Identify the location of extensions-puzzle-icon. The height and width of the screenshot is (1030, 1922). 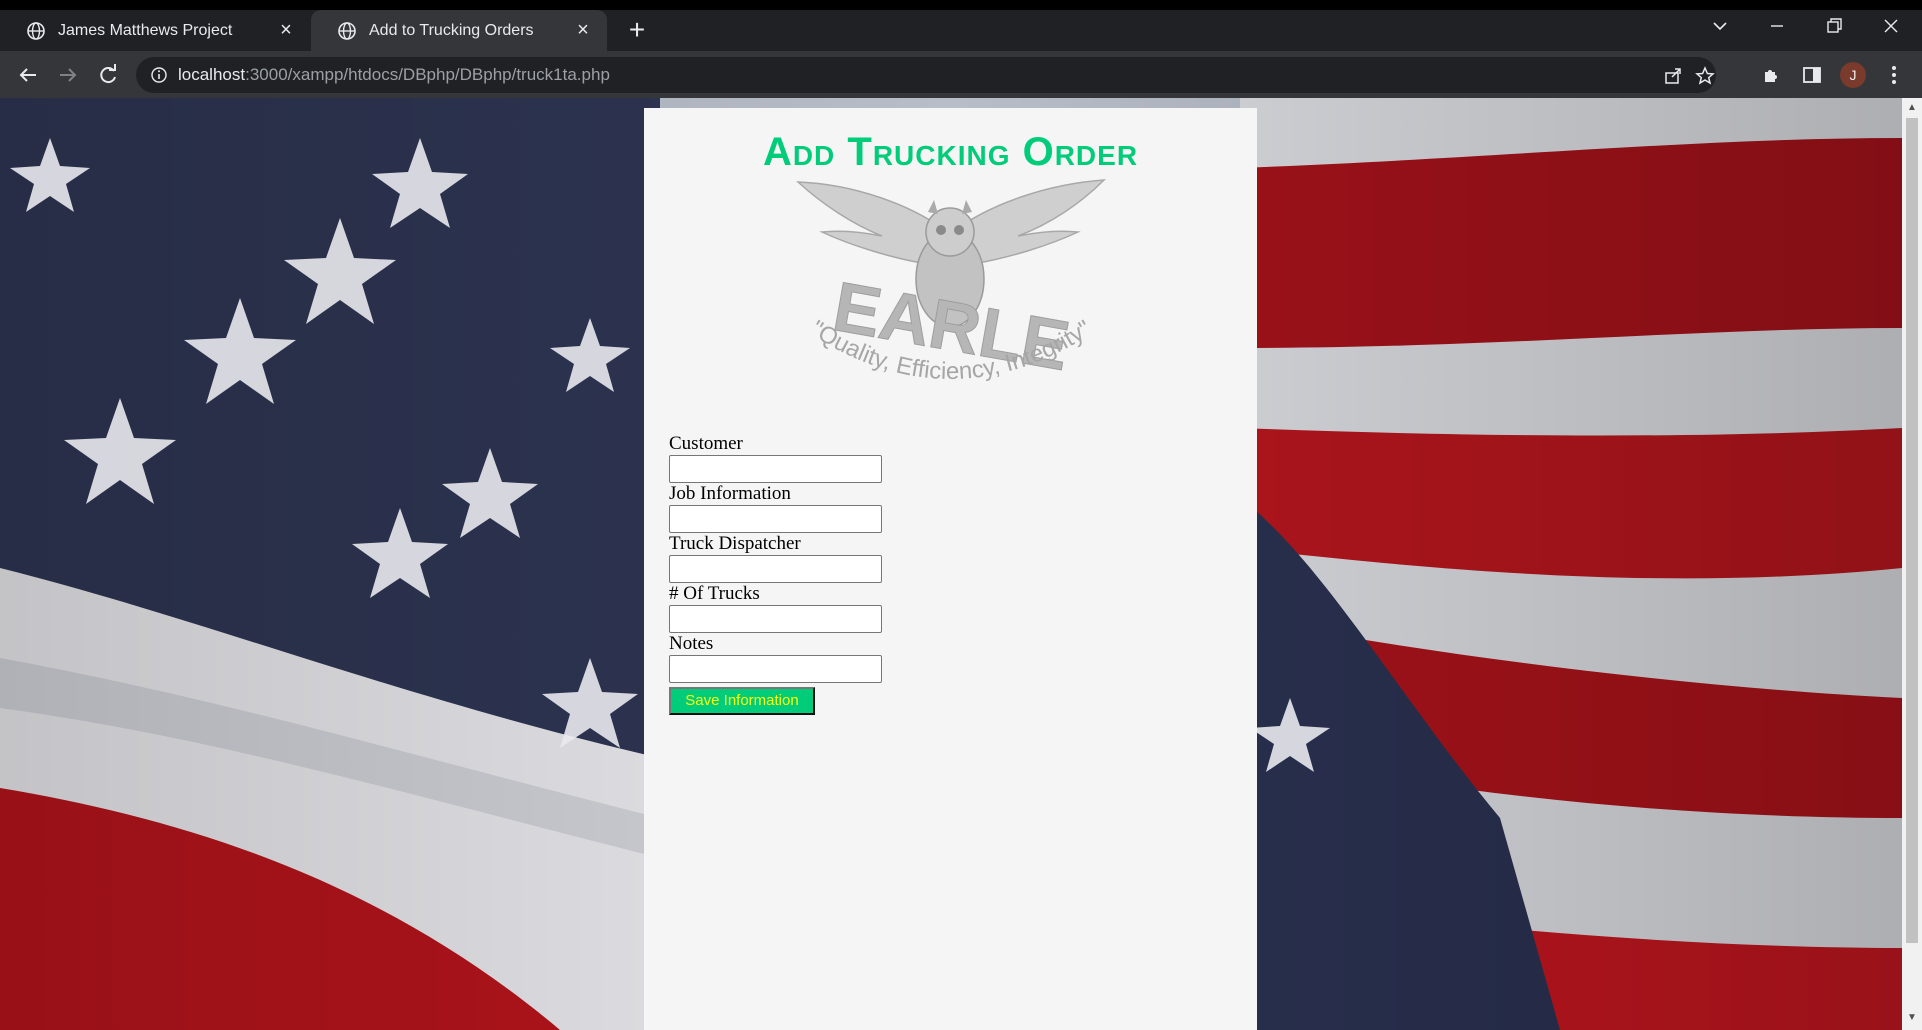
(1772, 75).